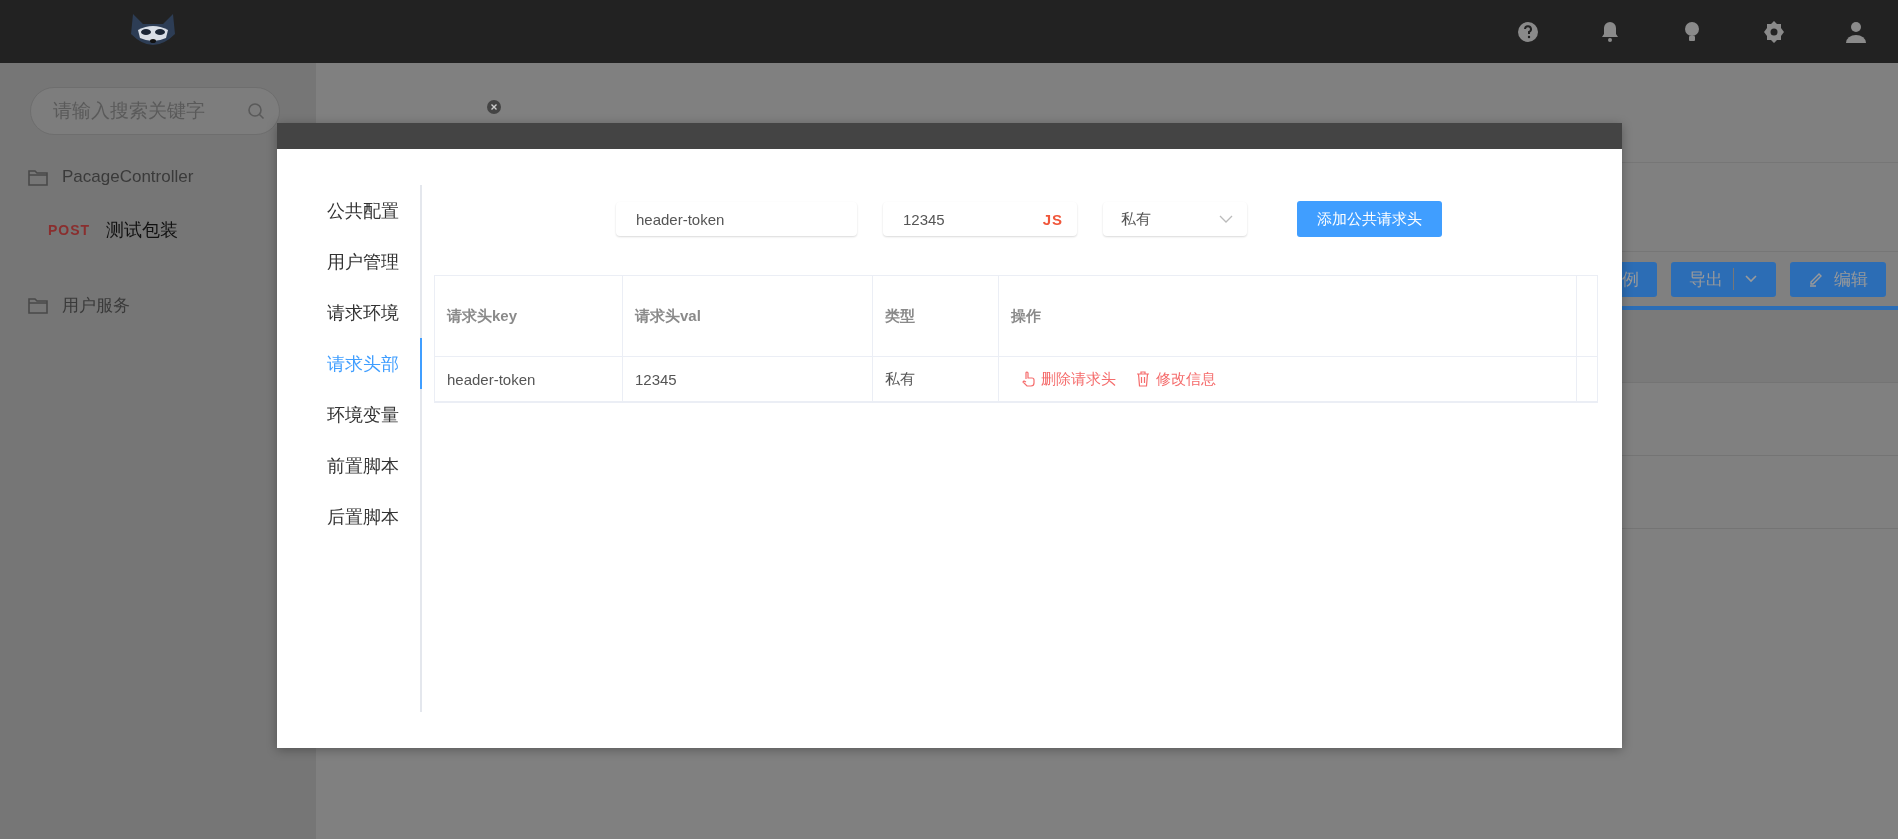  Describe the element at coordinates (1288, 316) in the screenshot. I see `column-header: 操作` at that location.